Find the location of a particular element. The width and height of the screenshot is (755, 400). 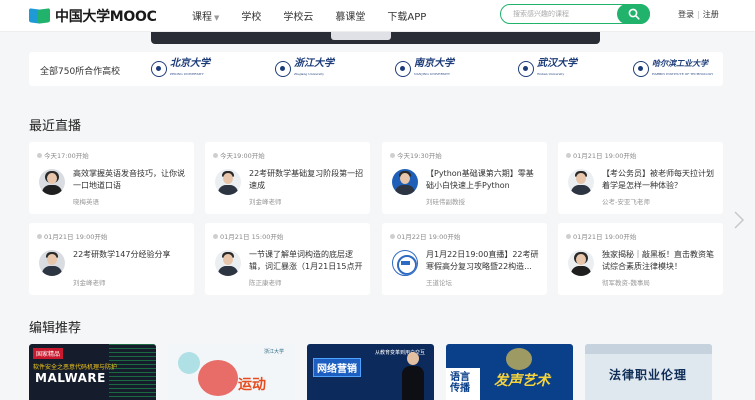

university-en-name: PEKING UNIVERSITY is located at coordinates (187, 74).